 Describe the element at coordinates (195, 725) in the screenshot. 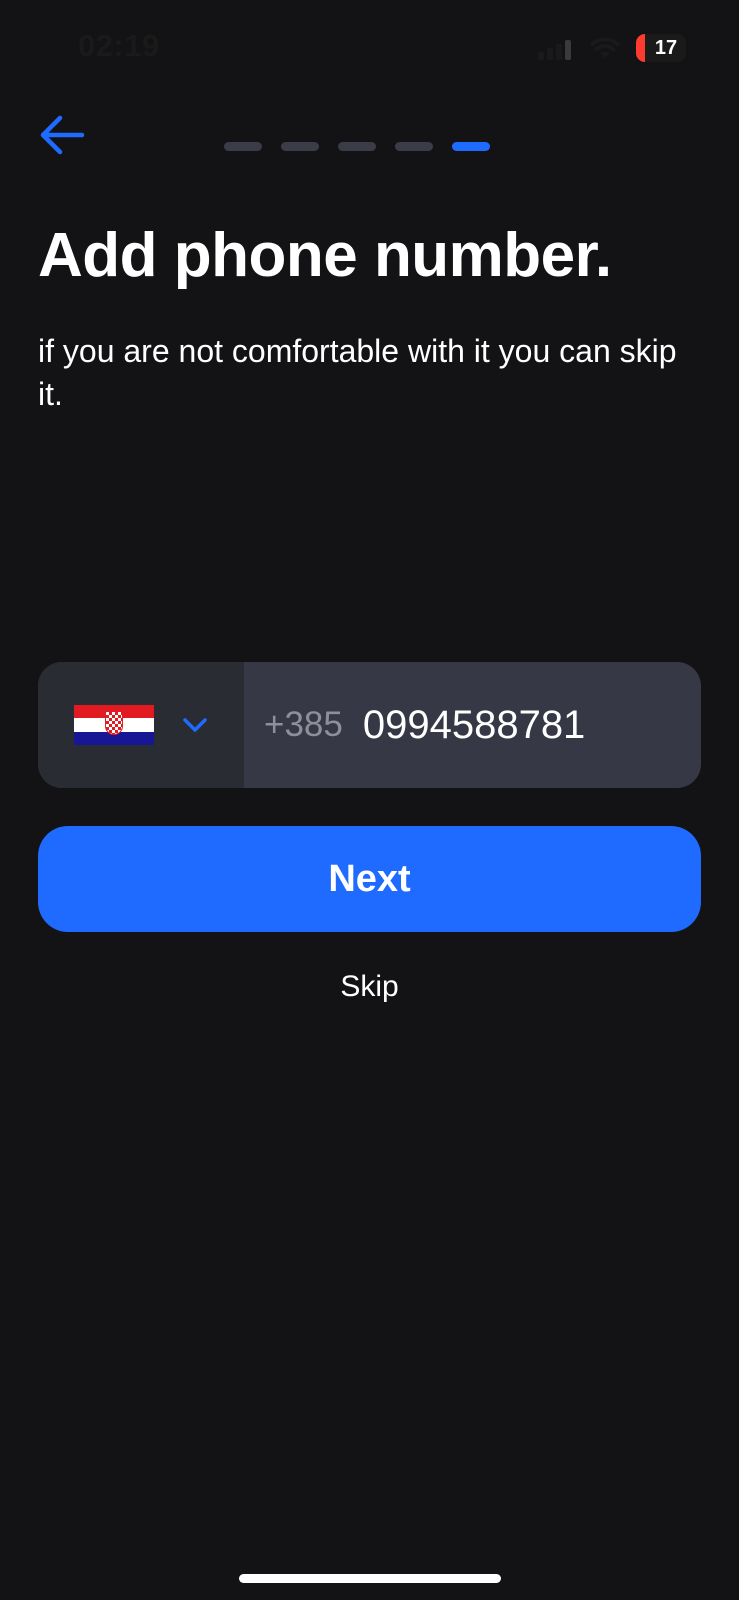

I see `chevron-down-icon` at that location.